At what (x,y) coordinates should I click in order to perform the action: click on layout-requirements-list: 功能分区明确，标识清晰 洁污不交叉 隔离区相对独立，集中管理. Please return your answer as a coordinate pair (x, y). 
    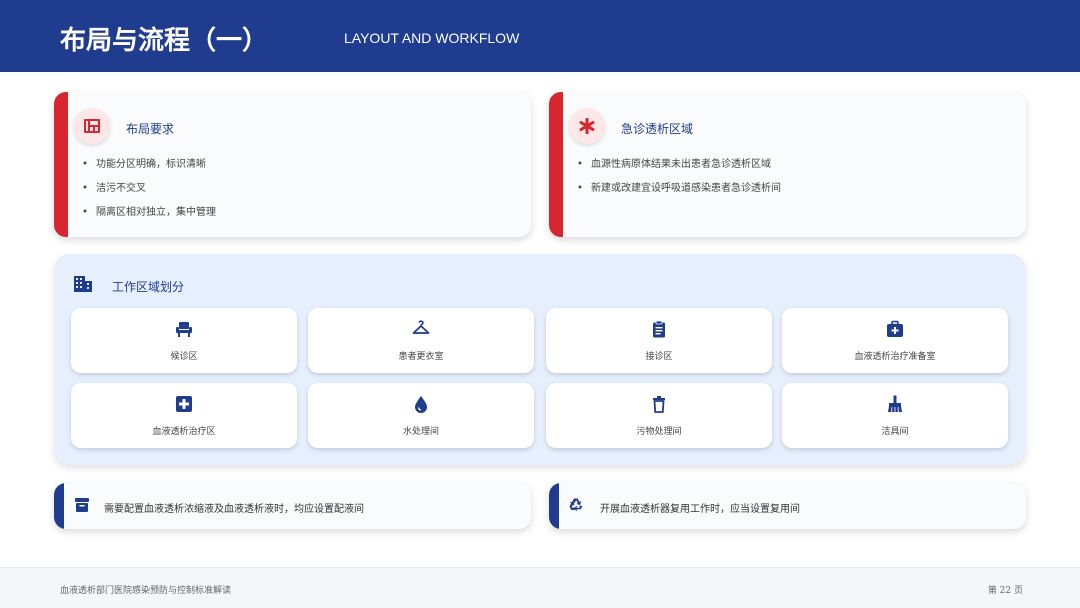
    Looking at the image, I should click on (149, 194).